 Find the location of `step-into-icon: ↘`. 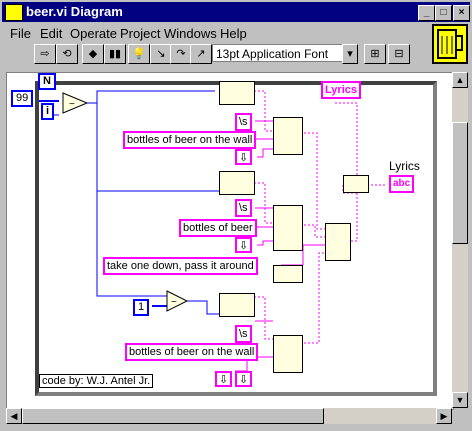

step-into-icon: ↘ is located at coordinates (161, 54).